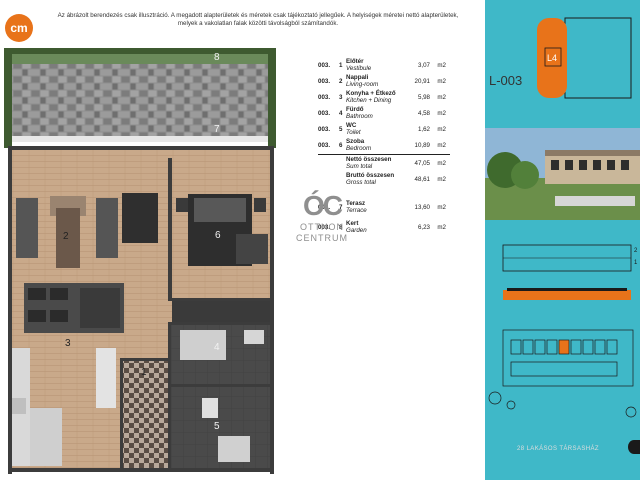  What do you see at coordinates (66, 236) in the screenshot?
I see `room-label-living: 2` at bounding box center [66, 236].